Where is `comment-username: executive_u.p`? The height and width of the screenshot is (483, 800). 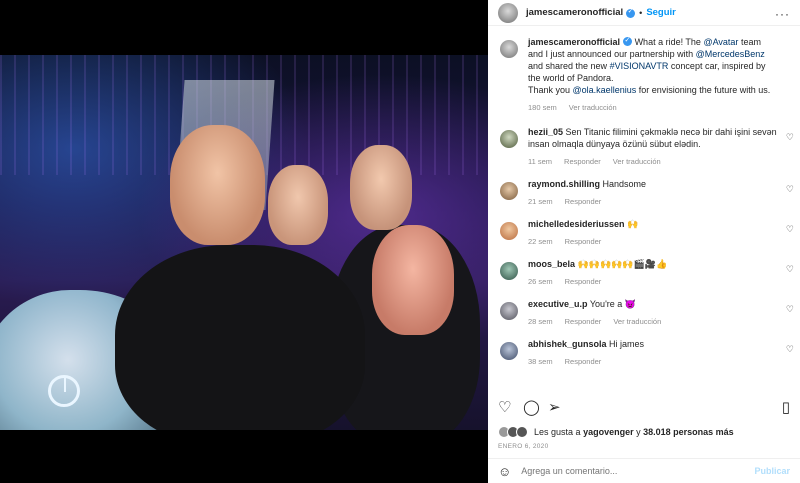
comment-username: executive_u.p is located at coordinates (558, 304).